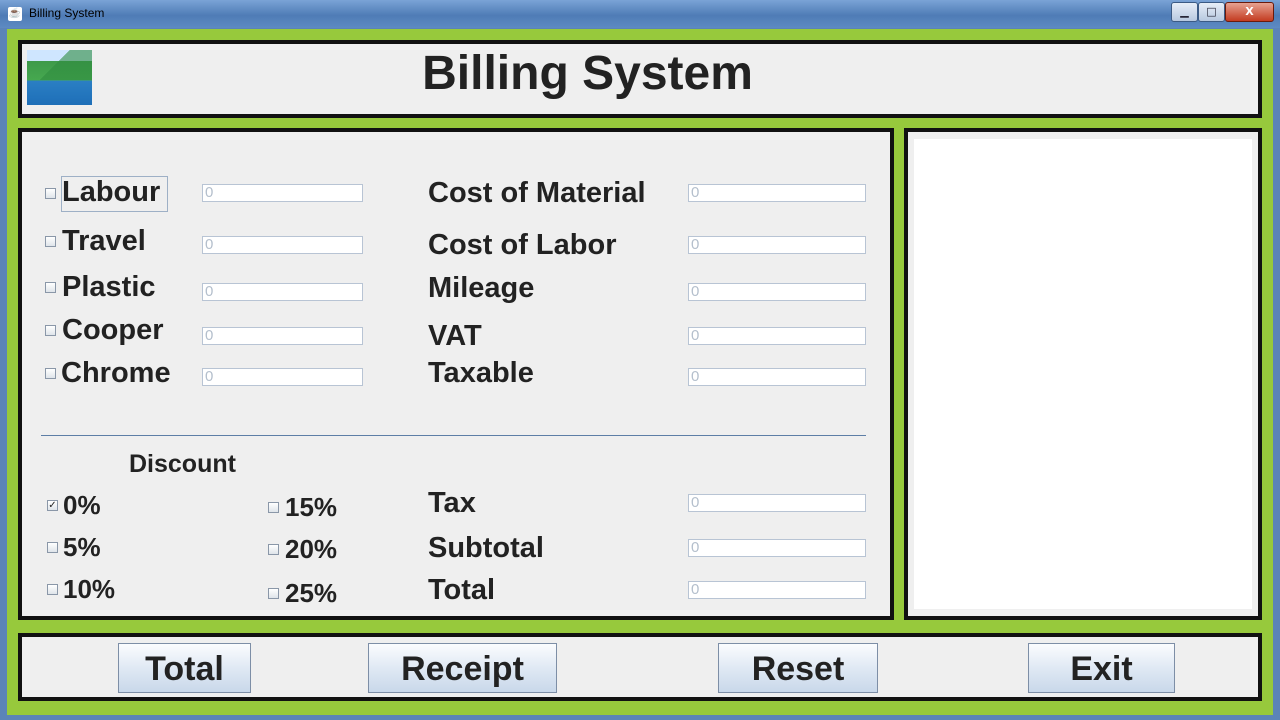 The width and height of the screenshot is (1280, 720). I want to click on cost-of-labor-field: 0, so click(777, 245).